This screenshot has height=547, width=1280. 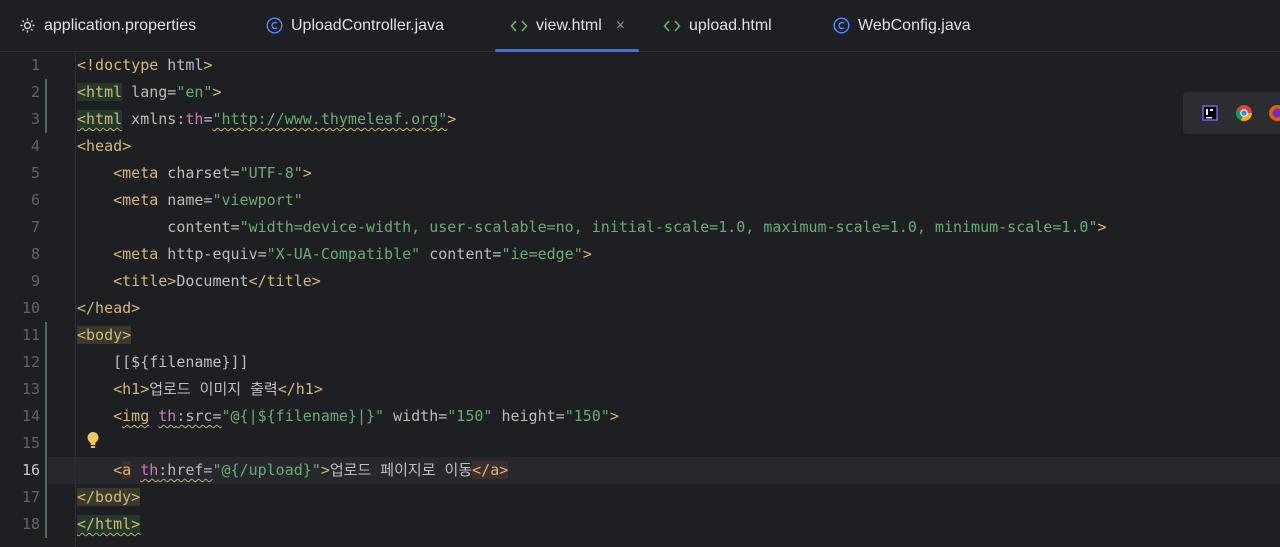 I want to click on code-line: <meta charset="UTF-8">, so click(x=194, y=173).